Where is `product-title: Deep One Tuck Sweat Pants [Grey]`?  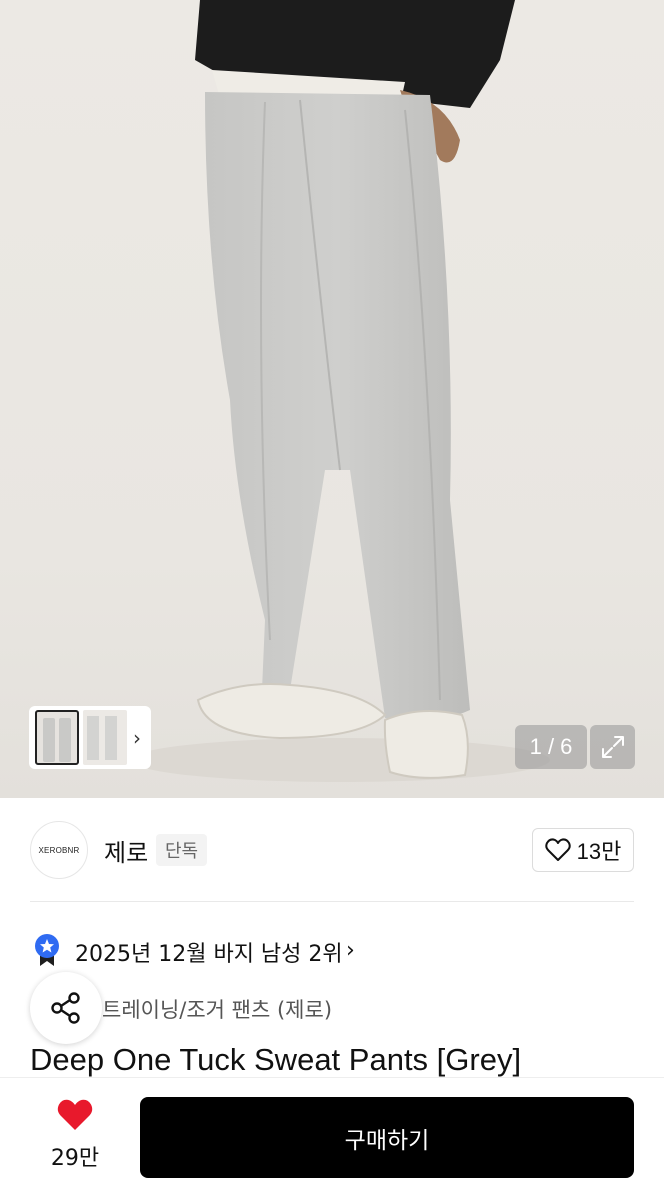
product-title: Deep One Tuck Sweat Pants [Grey] is located at coordinates (276, 1059).